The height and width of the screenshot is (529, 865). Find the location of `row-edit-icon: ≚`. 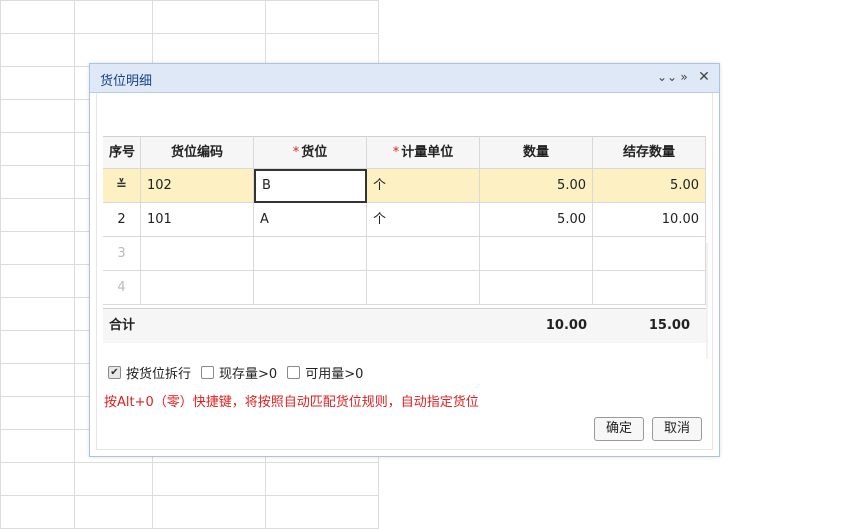

row-edit-icon: ≚ is located at coordinates (122, 186).